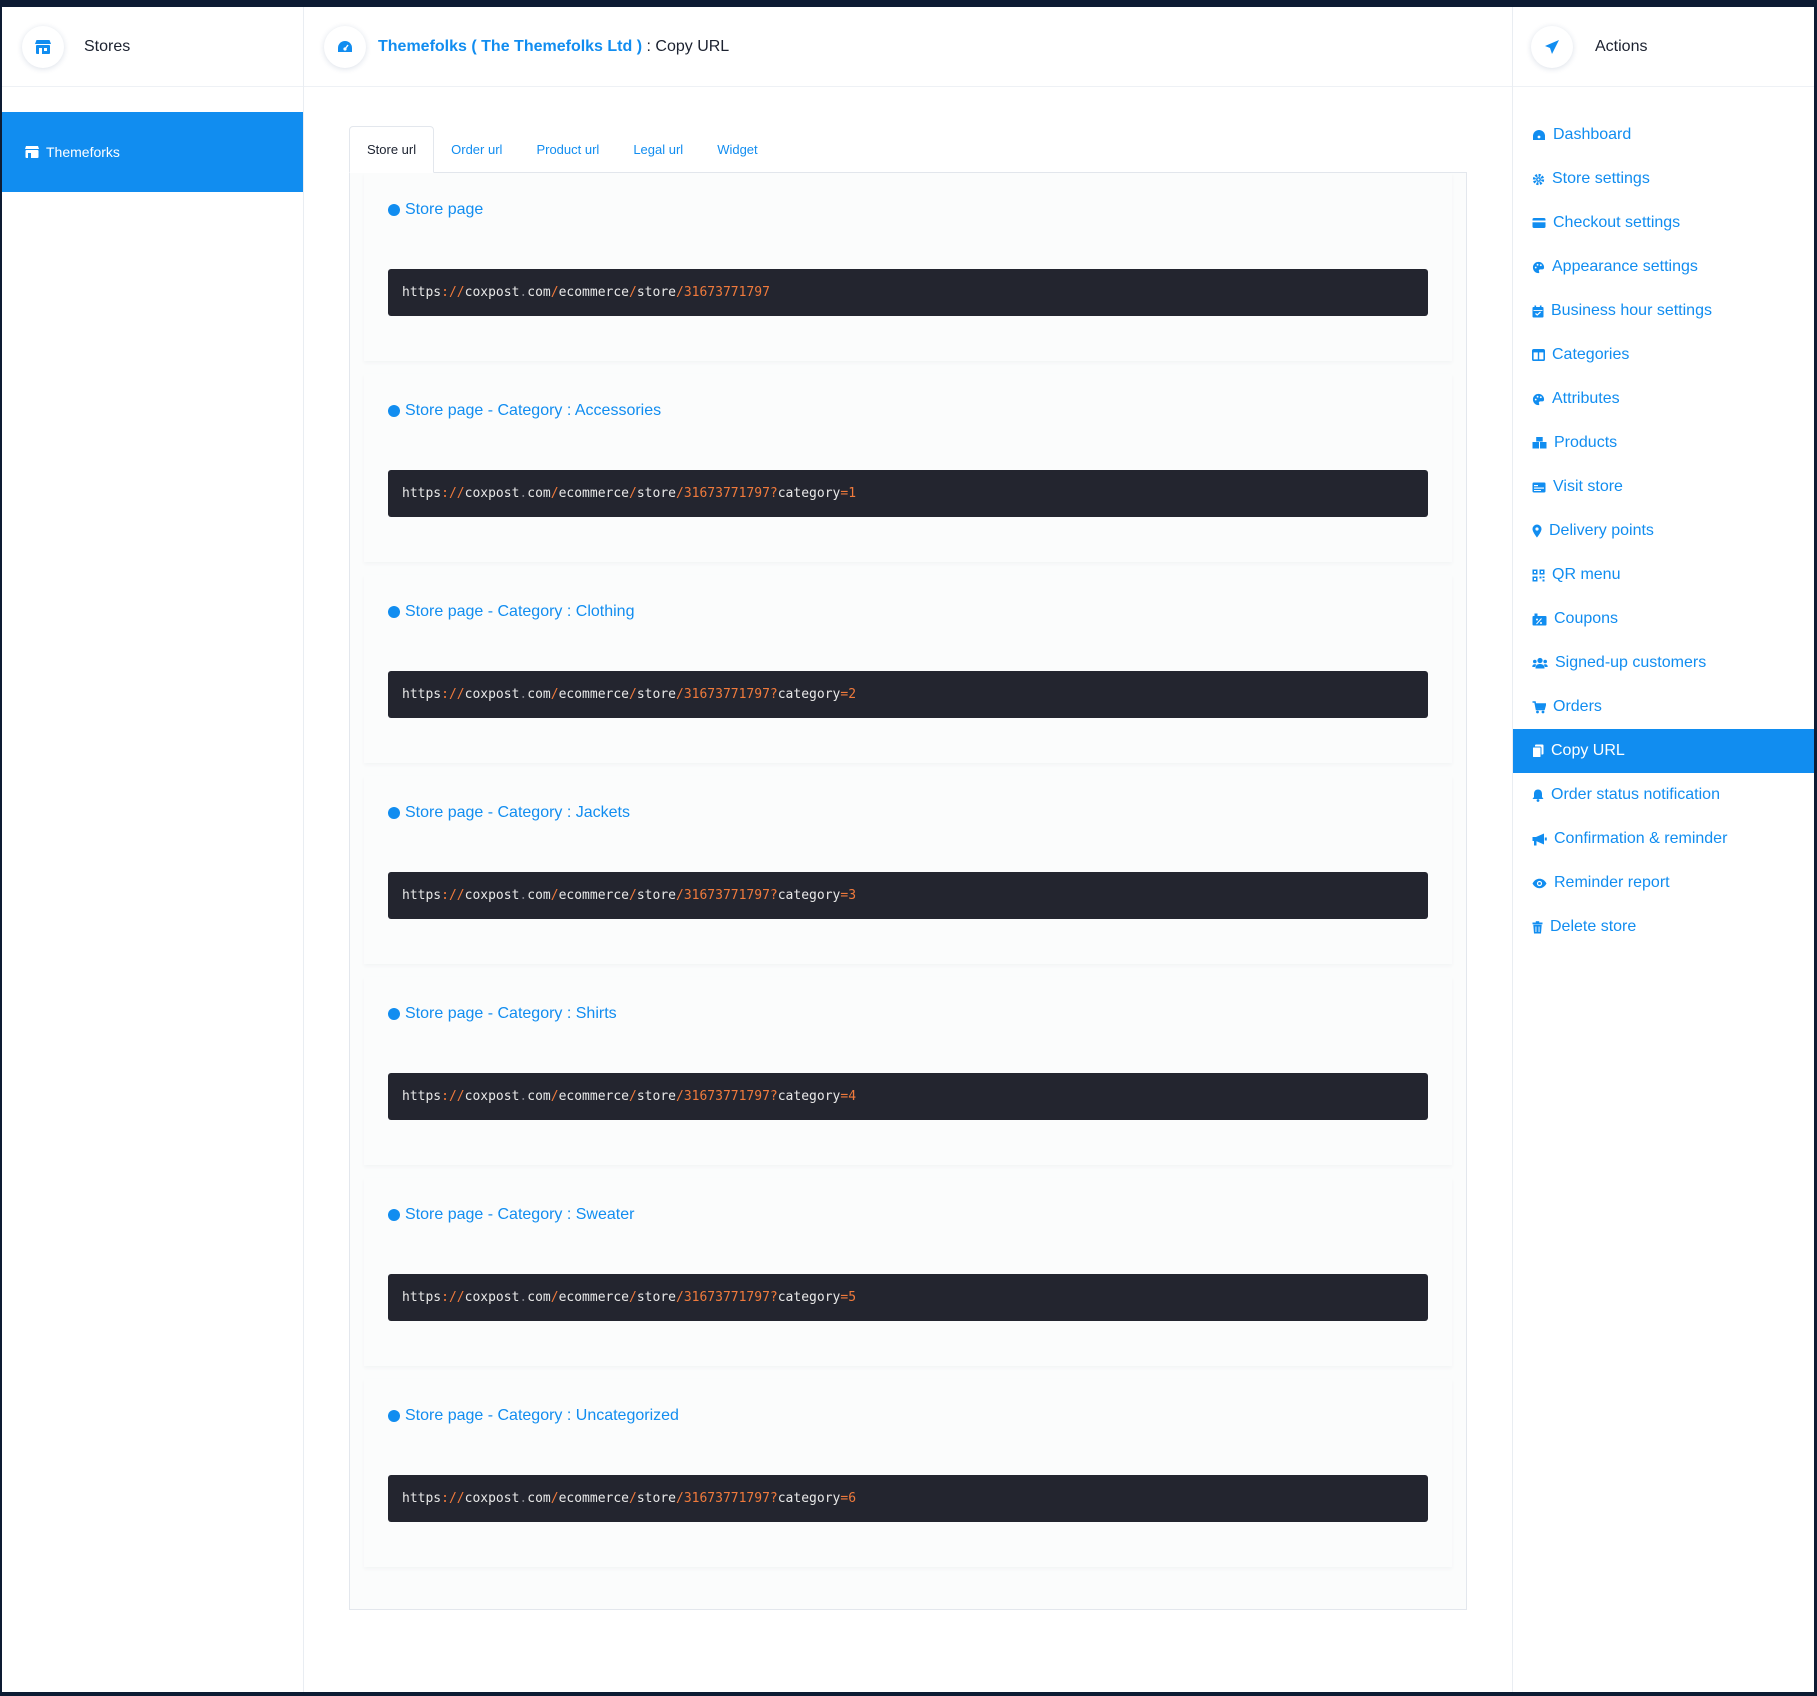 Image resolution: width=1817 pixels, height=1696 pixels. I want to click on actions-header: Actions, so click(1663, 47).